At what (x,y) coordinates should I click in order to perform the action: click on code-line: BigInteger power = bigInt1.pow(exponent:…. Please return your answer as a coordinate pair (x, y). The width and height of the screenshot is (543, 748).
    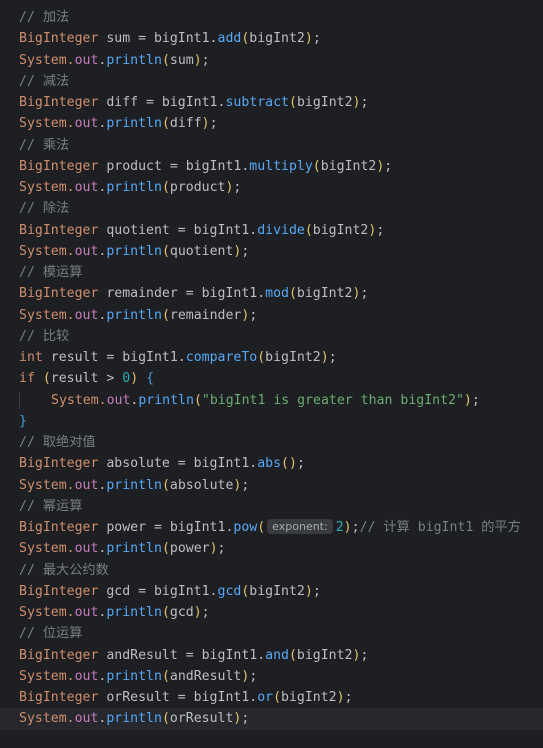
    Looking at the image, I should click on (271, 527).